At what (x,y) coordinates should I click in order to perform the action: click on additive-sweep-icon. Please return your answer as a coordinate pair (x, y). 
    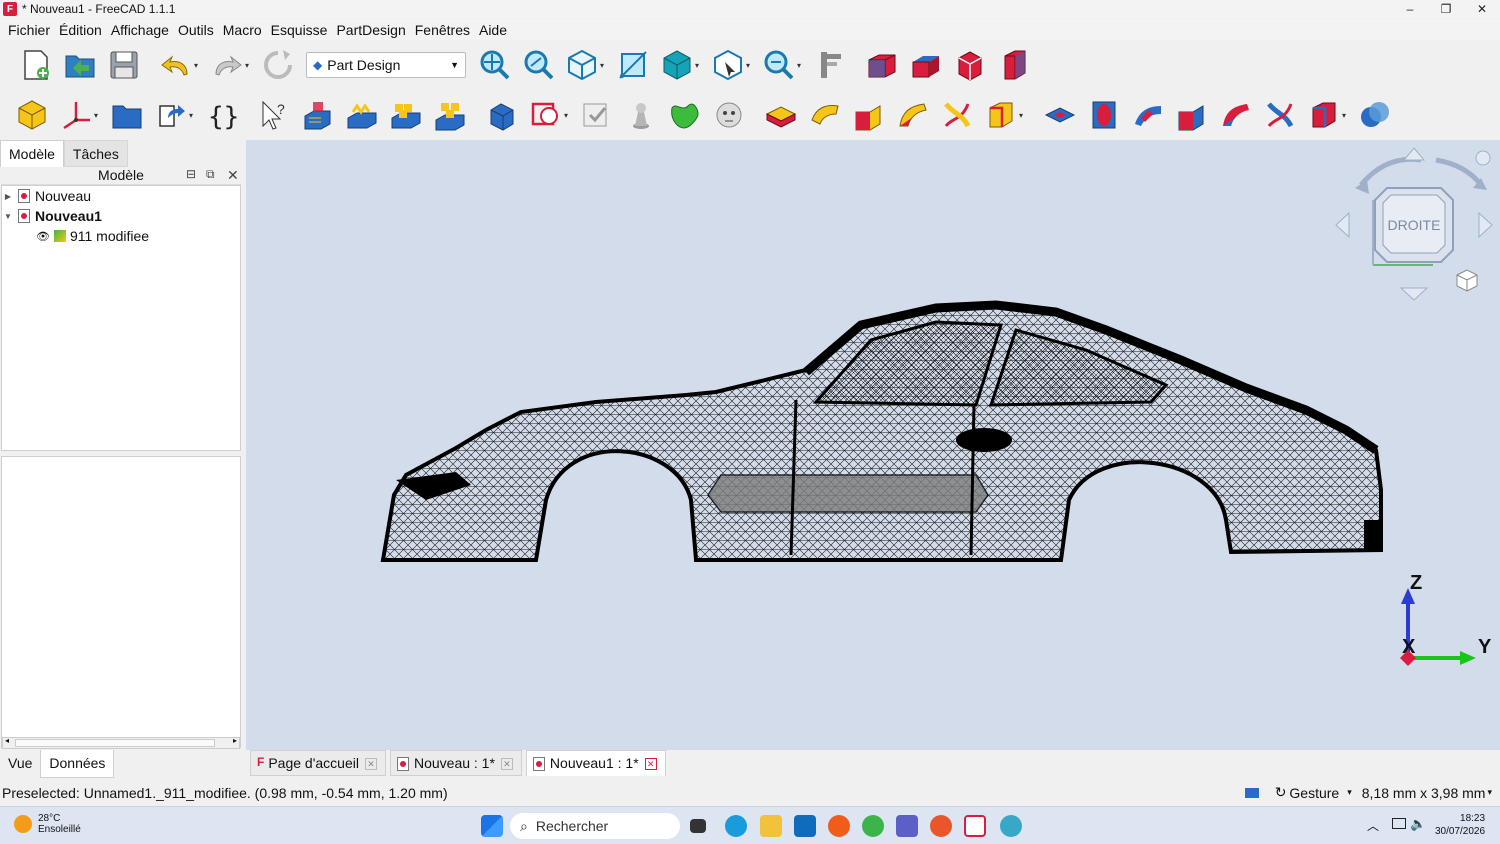
    Looking at the image, I should click on (913, 115).